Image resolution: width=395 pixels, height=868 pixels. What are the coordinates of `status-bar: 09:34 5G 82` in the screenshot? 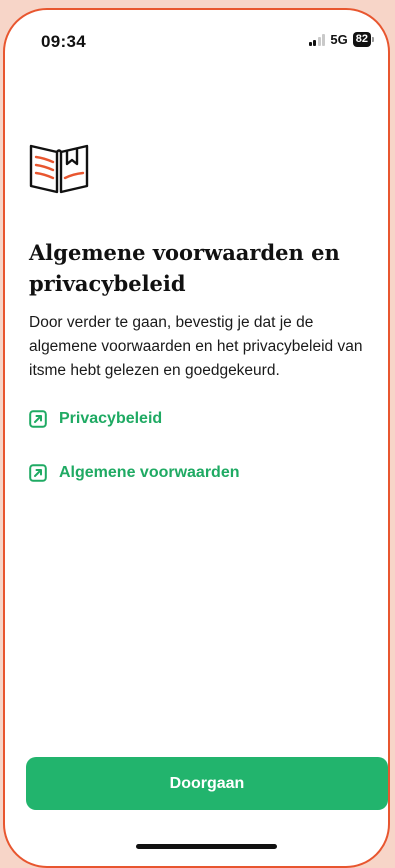 It's located at (196, 35).